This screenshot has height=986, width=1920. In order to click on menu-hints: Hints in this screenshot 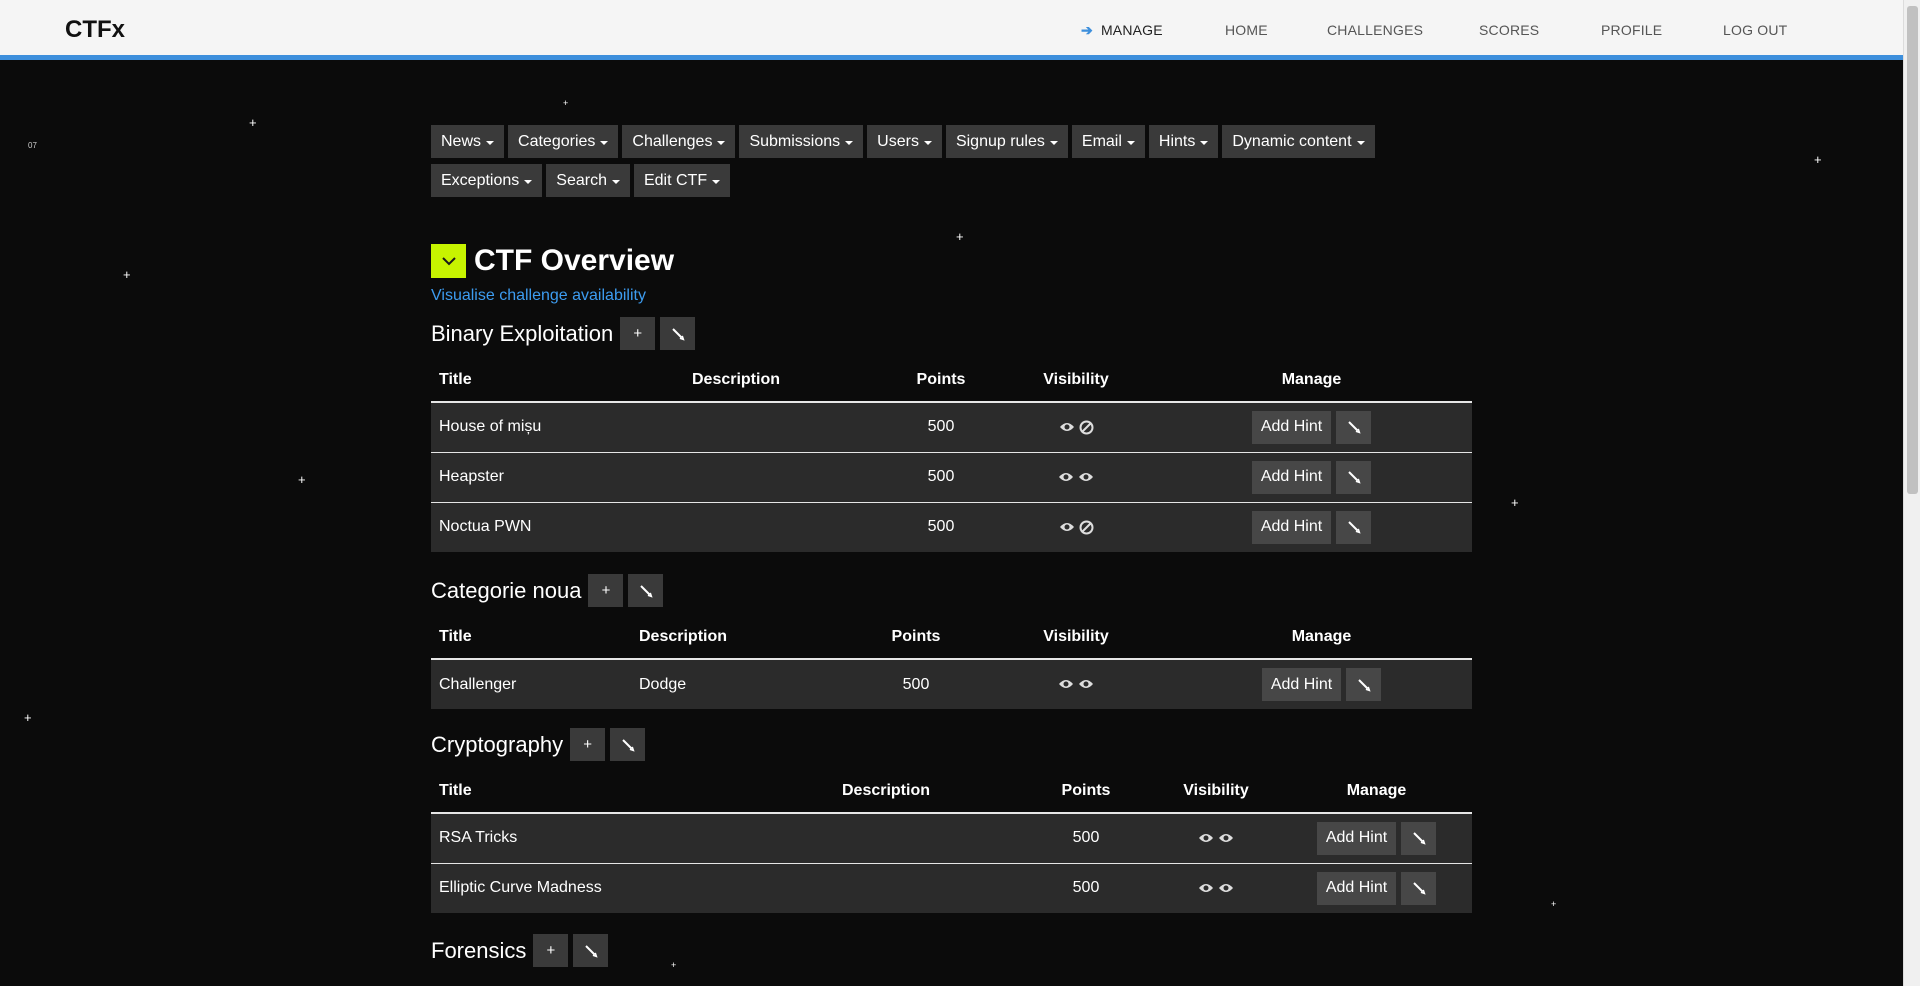, I will do `click(1183, 141)`.